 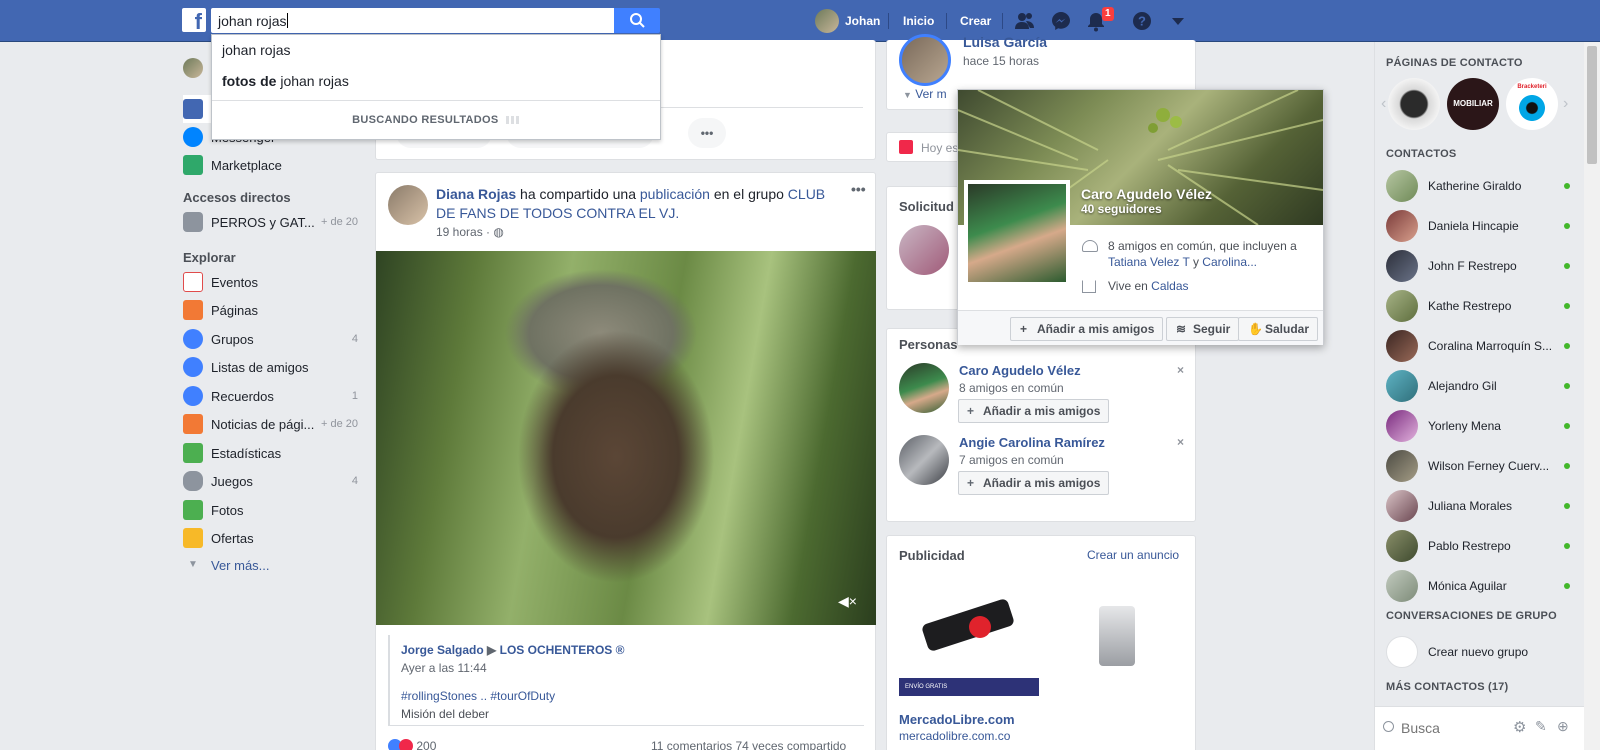 I want to click on luisa-name-link: Luisa García, so click(x=1005, y=42).